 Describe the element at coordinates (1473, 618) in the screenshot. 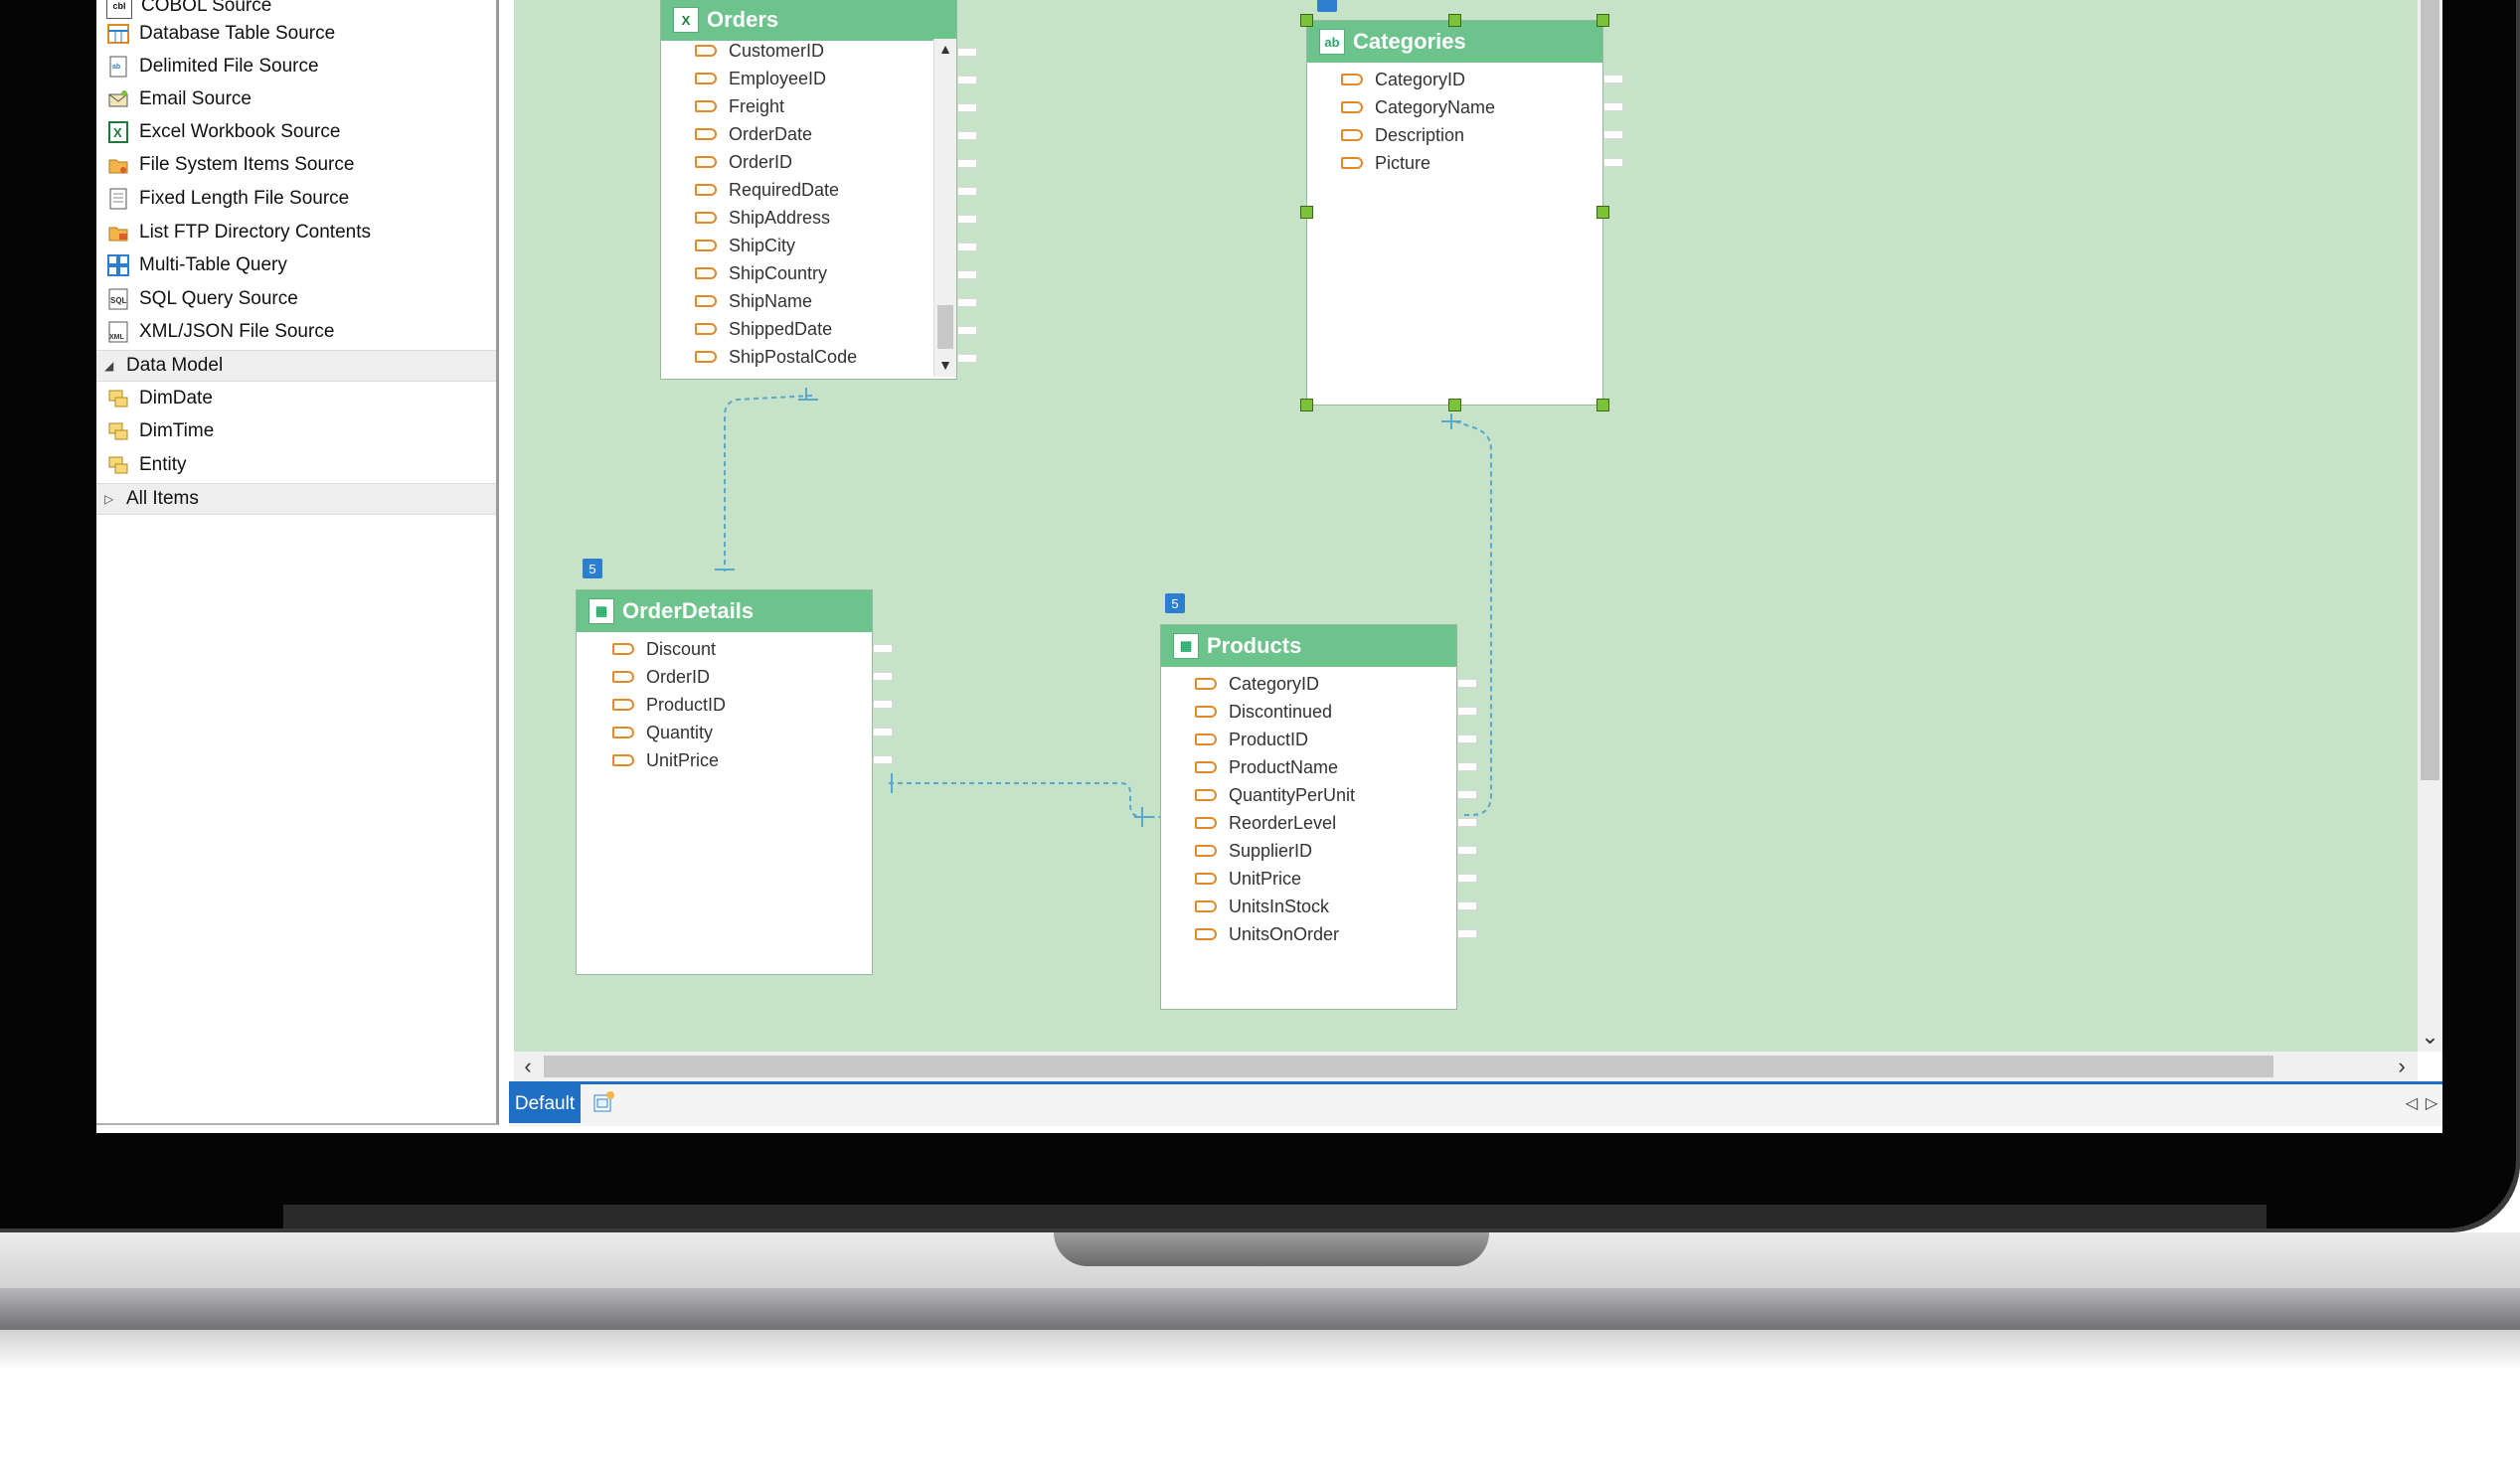

I see `relation-categories-products` at that location.